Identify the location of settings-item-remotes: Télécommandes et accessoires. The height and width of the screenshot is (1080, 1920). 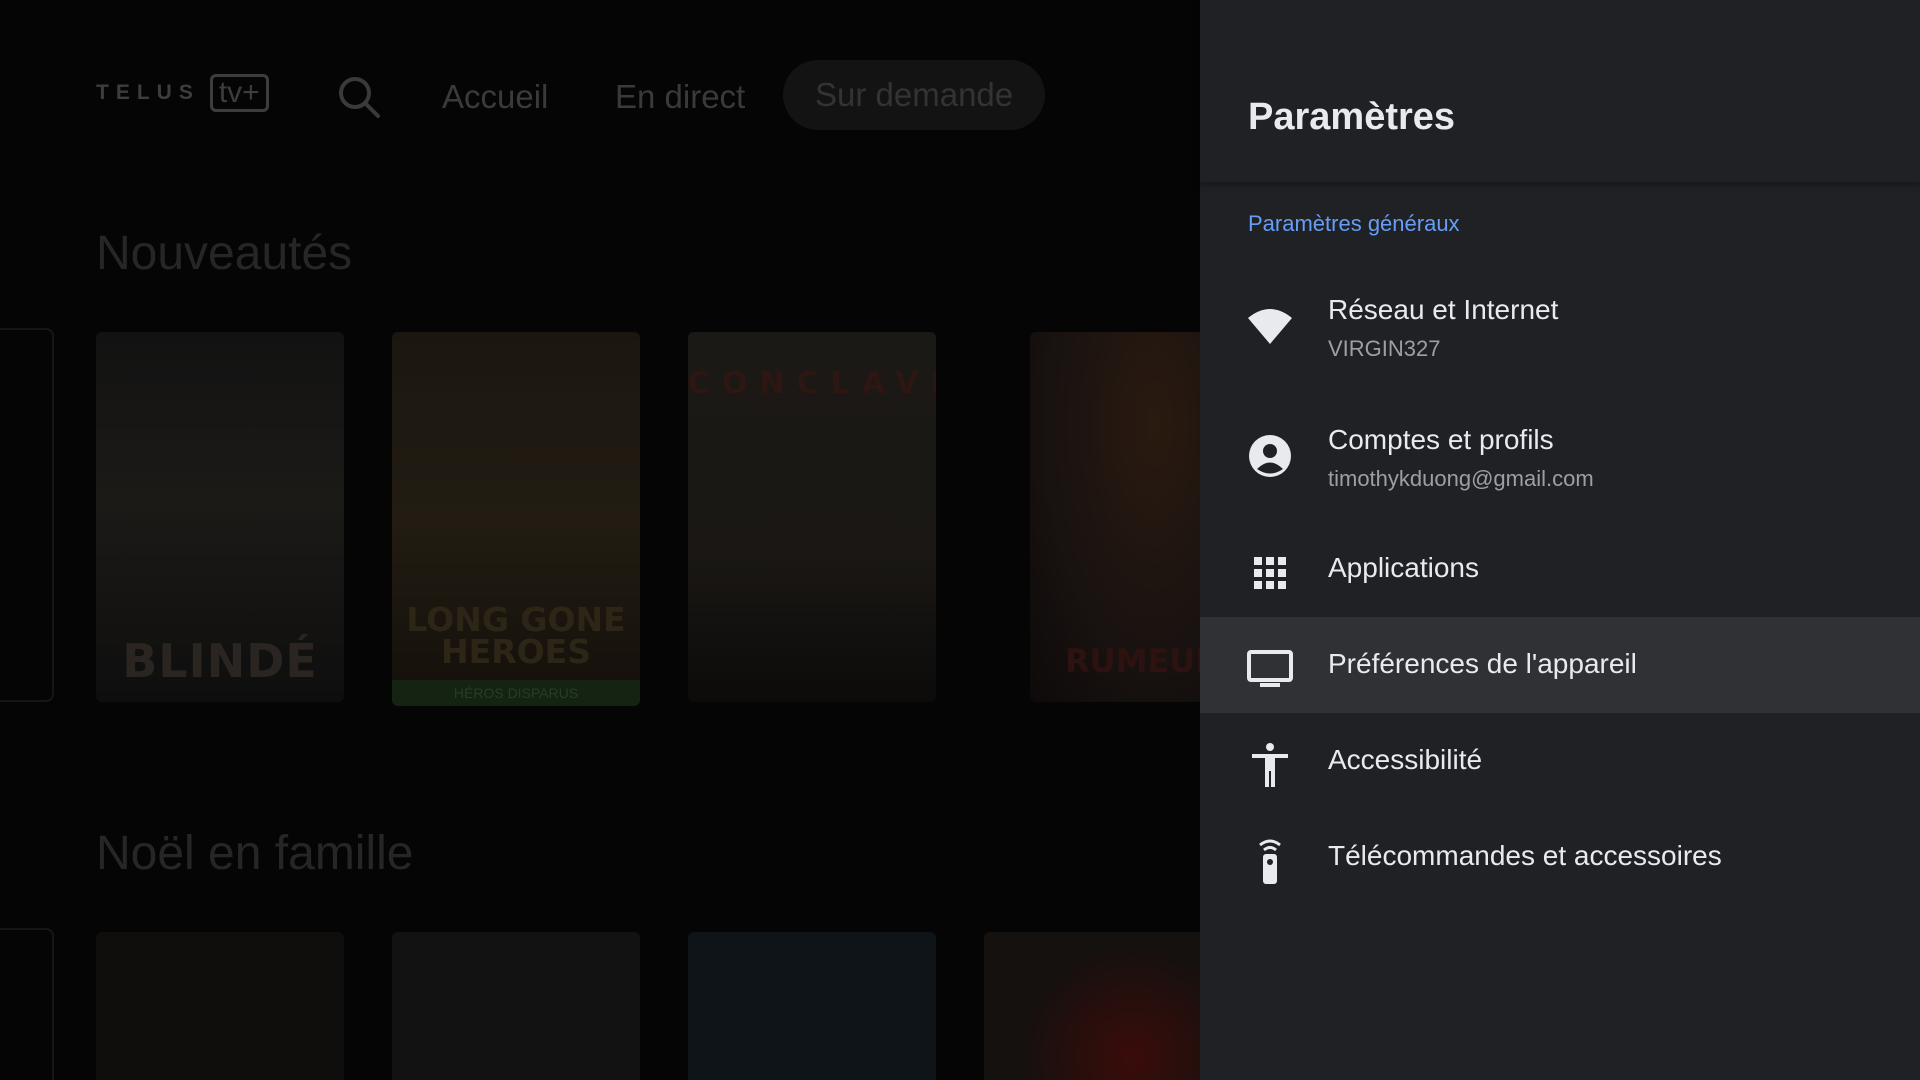
(1560, 857).